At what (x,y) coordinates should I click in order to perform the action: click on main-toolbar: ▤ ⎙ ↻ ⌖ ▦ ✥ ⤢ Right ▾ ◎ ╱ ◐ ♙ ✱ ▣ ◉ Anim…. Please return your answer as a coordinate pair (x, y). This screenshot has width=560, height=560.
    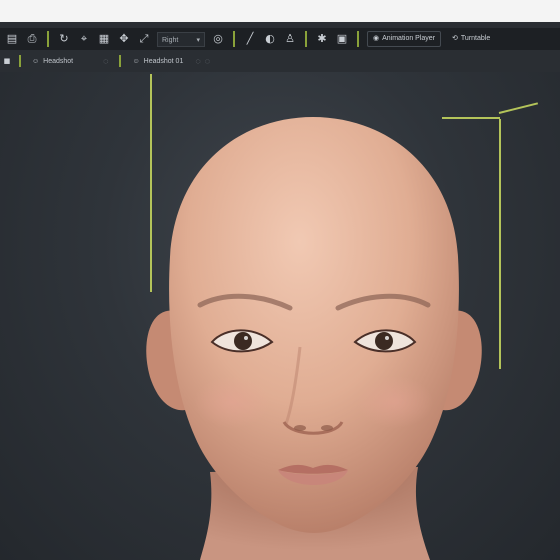
    Looking at the image, I should click on (280, 39).